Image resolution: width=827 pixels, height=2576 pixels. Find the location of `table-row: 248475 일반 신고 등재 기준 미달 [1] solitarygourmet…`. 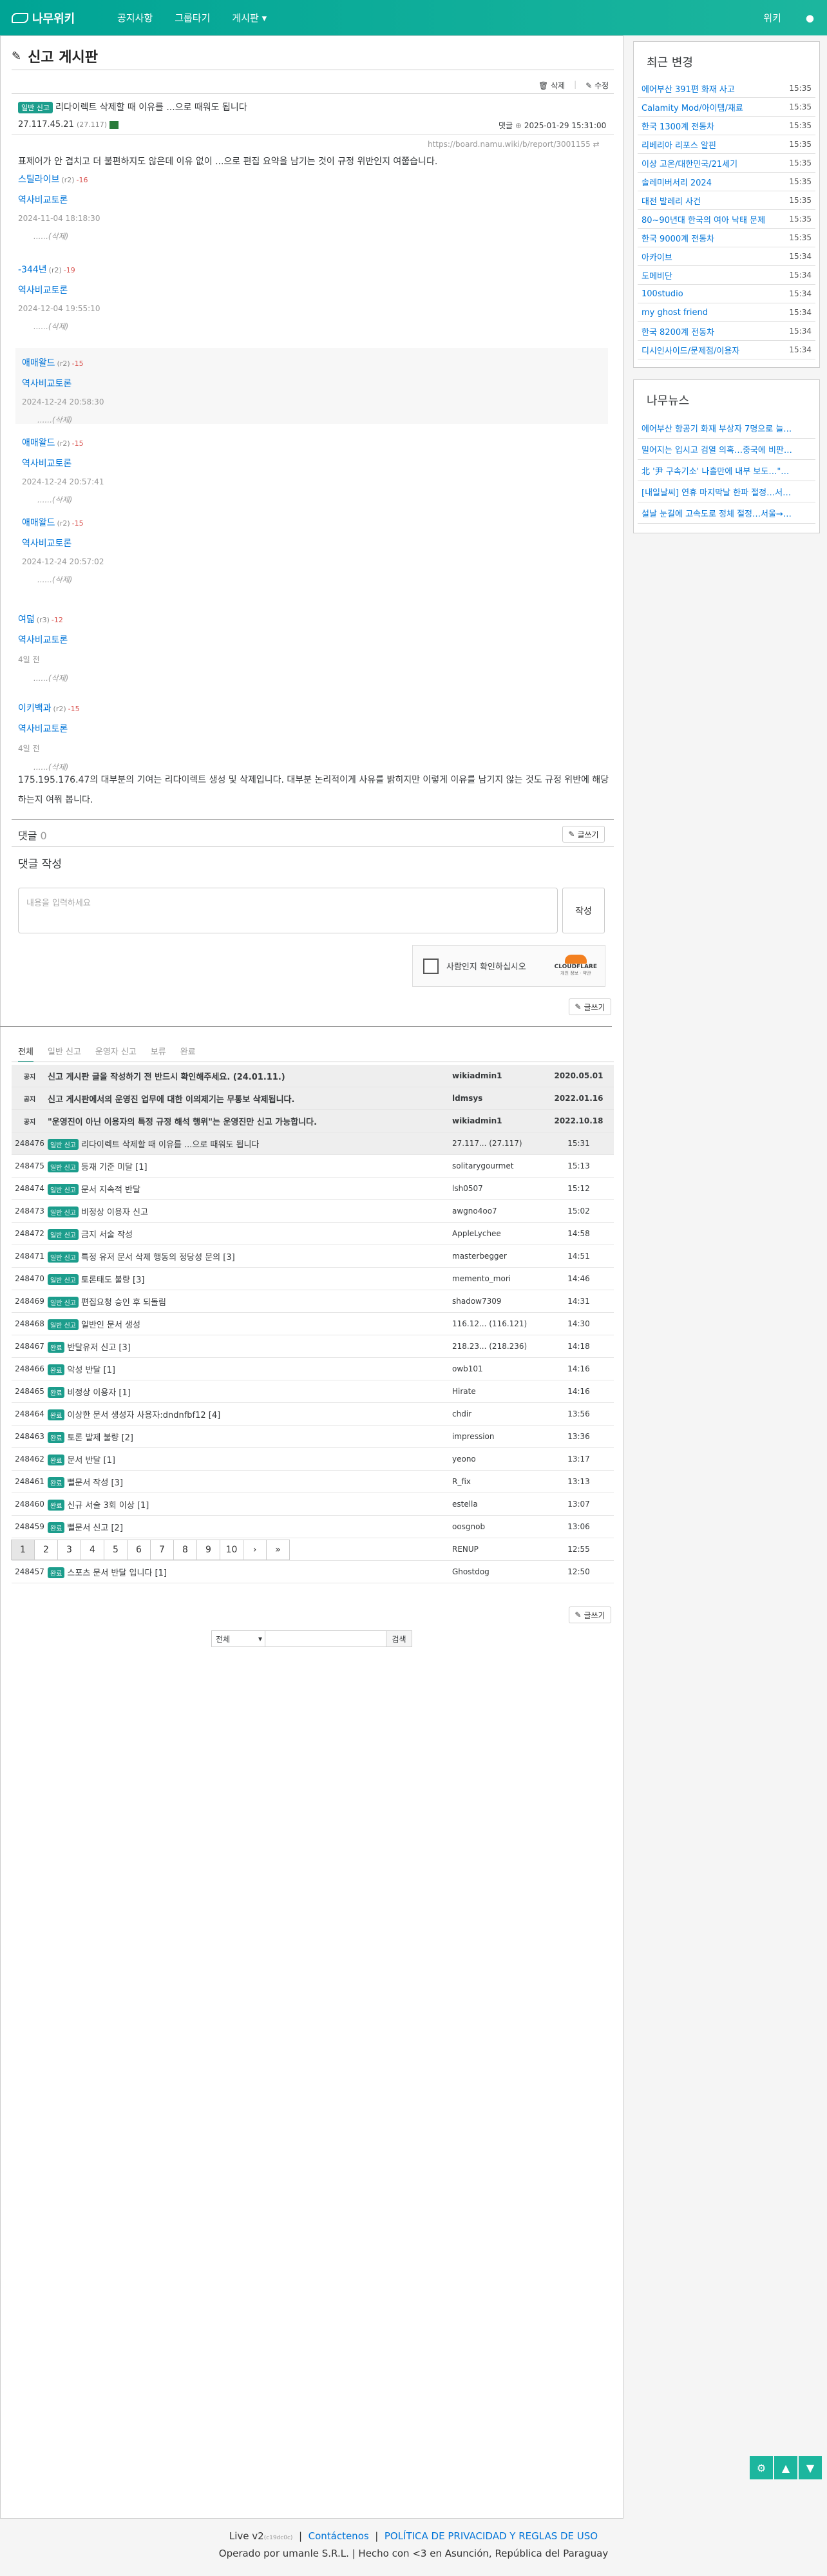

table-row: 248475 일반 신고 등재 기준 미달 [1] solitarygourmet… is located at coordinates (313, 1166).